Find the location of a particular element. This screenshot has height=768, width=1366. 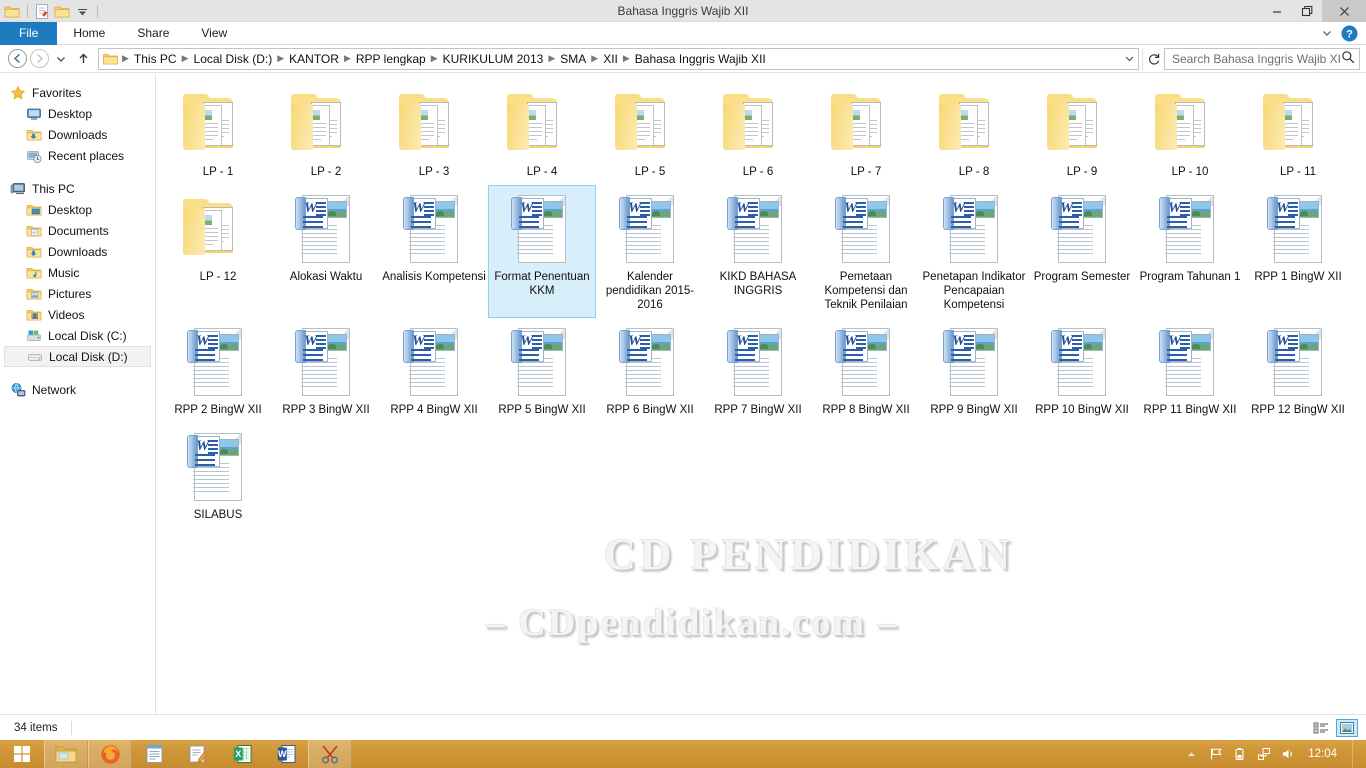

crumb-current-folder: Bahasa Inggris Wajib XII is located at coordinates (700, 59).